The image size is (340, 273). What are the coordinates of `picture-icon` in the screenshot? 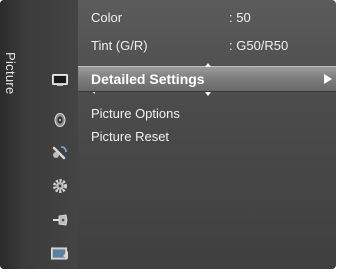 It's located at (60, 80).